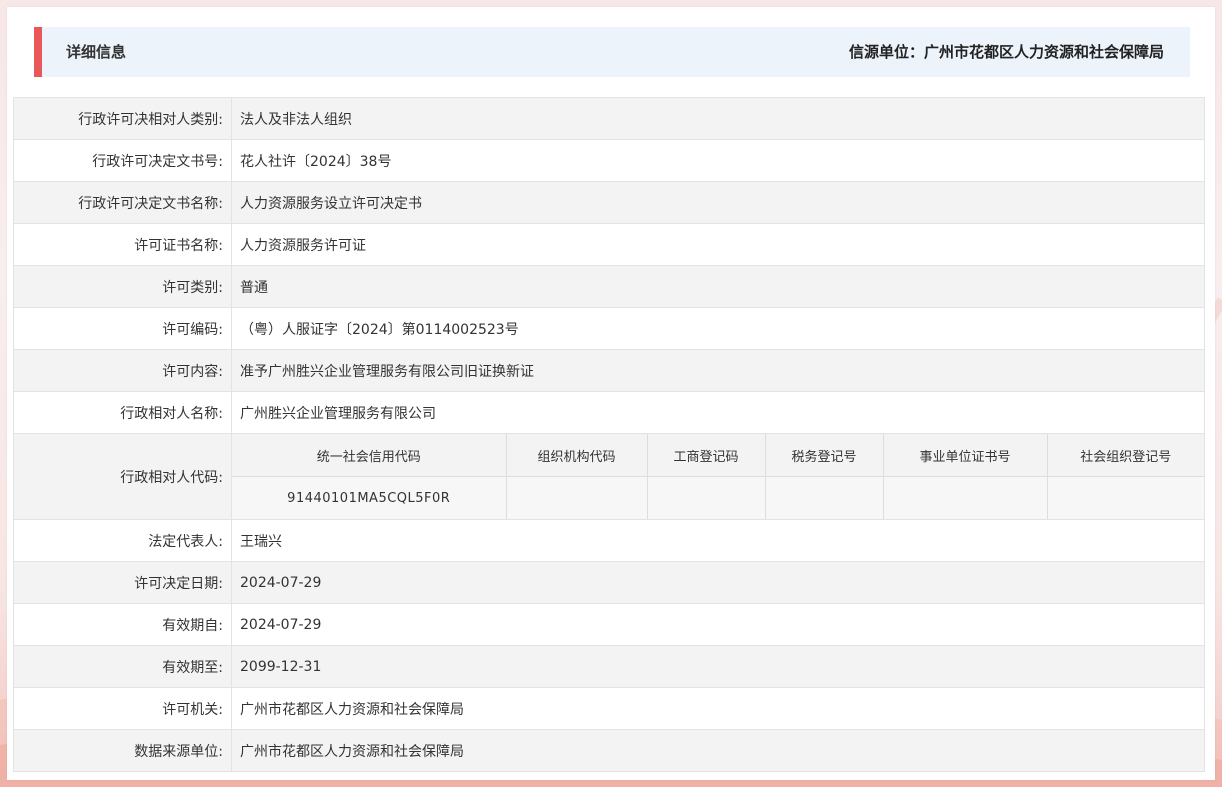 The image size is (1222, 787). What do you see at coordinates (122, 118) in the screenshot?
I see `row-label: 行政许可决相对人类别:` at bounding box center [122, 118].